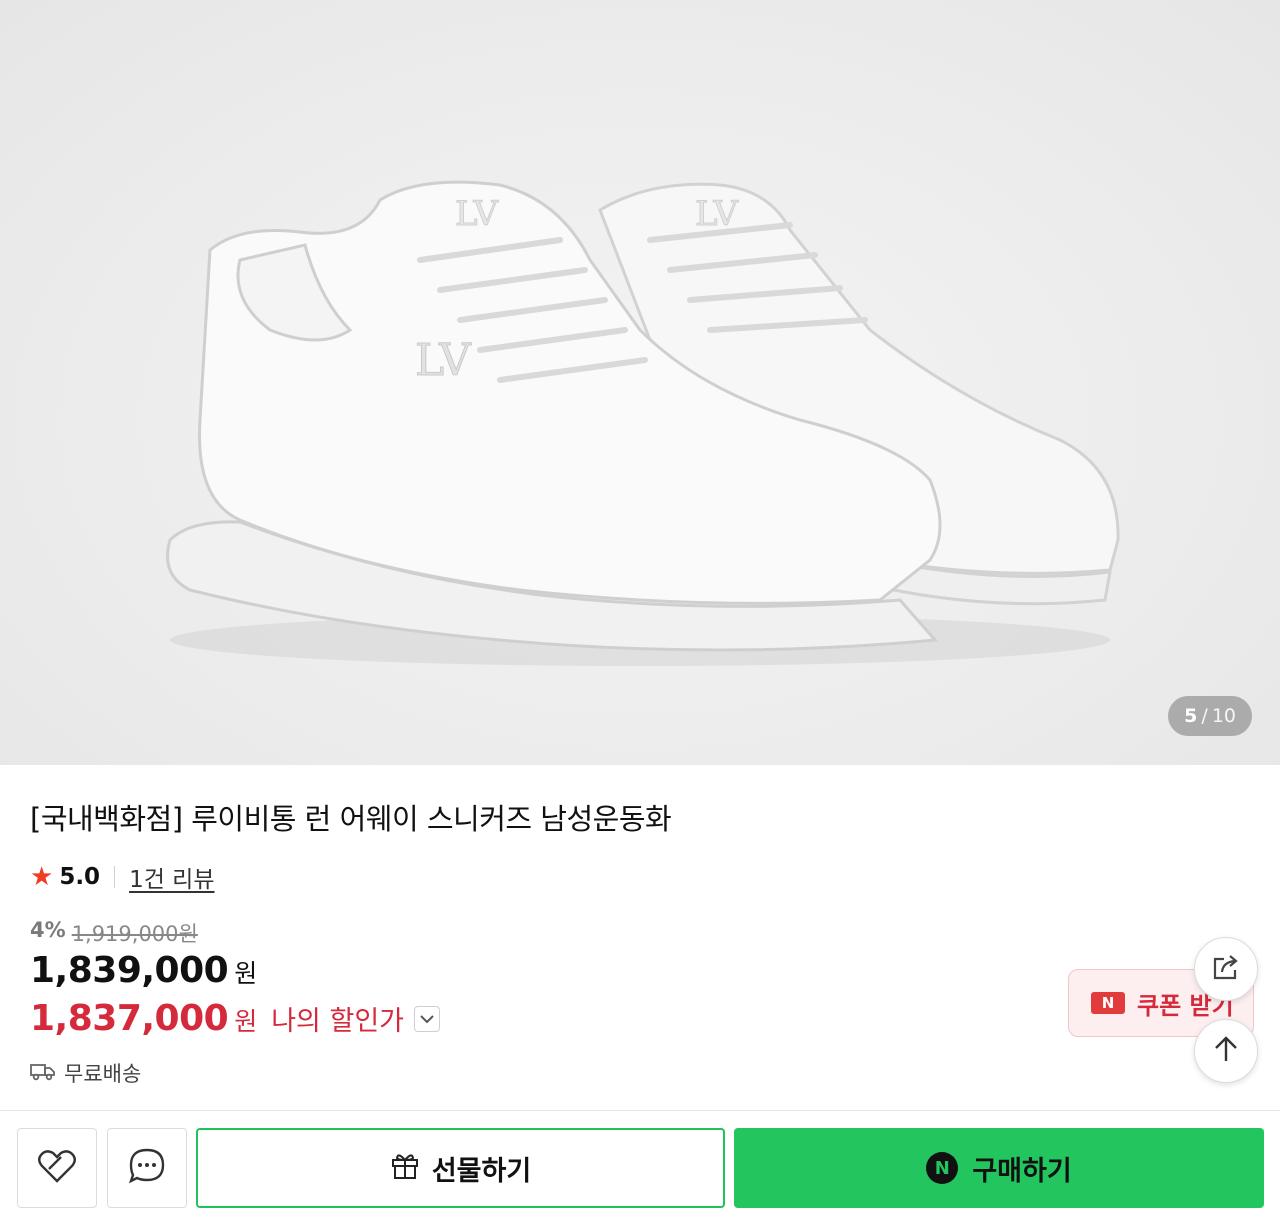 The height and width of the screenshot is (1214, 1280). I want to click on my-discount-price-row: 1,837,000 원 나의 할인가, so click(235, 1018).